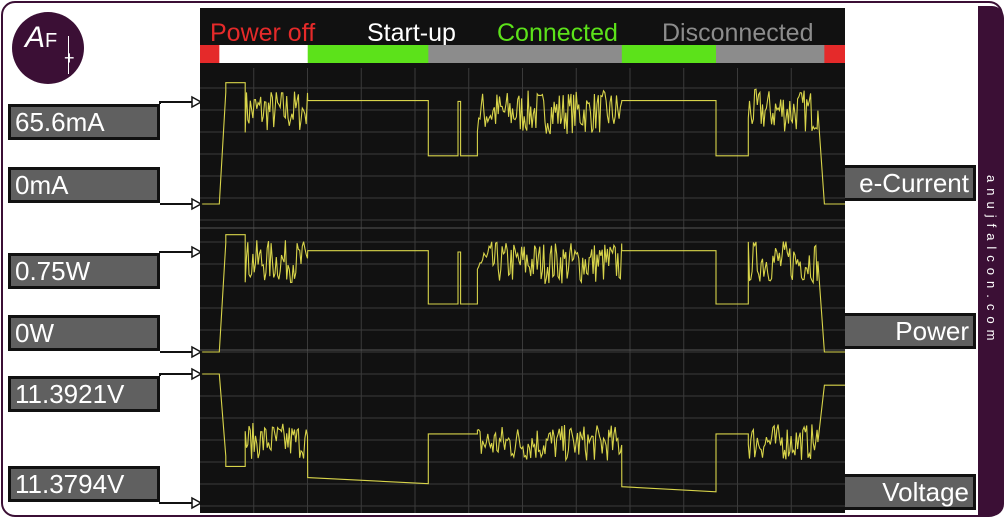 This screenshot has width=1008, height=522. I want to click on power-series-label: Power, so click(910, 331).